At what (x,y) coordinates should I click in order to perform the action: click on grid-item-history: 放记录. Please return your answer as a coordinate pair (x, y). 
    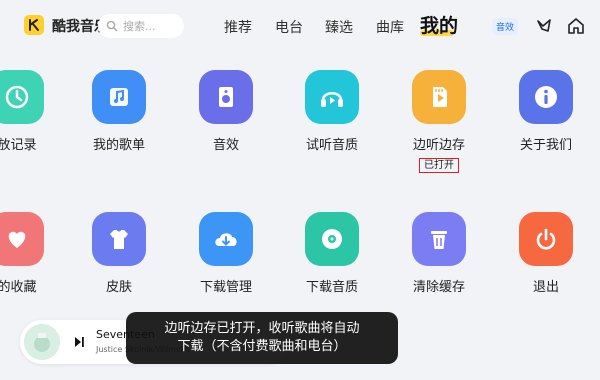
    Looking at the image, I should click on (31, 111).